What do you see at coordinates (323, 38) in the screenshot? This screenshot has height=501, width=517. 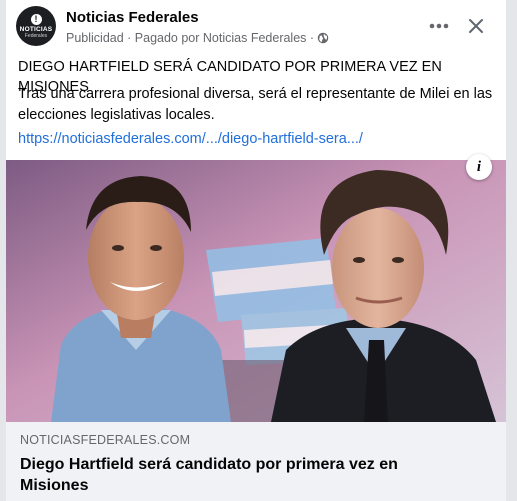 I see `globe-icon` at bounding box center [323, 38].